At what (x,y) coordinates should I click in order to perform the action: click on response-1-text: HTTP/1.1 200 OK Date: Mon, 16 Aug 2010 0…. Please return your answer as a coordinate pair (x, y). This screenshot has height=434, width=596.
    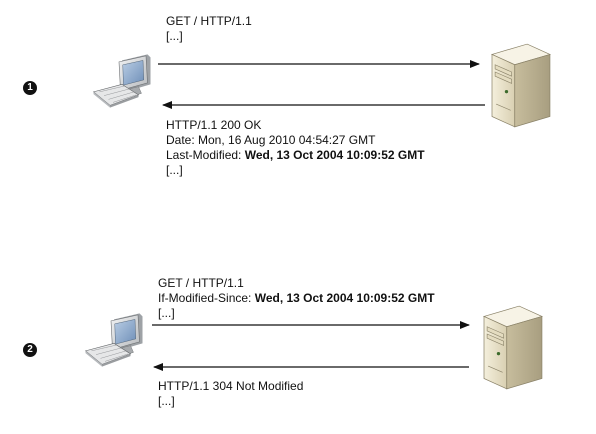
    Looking at the image, I should click on (295, 148).